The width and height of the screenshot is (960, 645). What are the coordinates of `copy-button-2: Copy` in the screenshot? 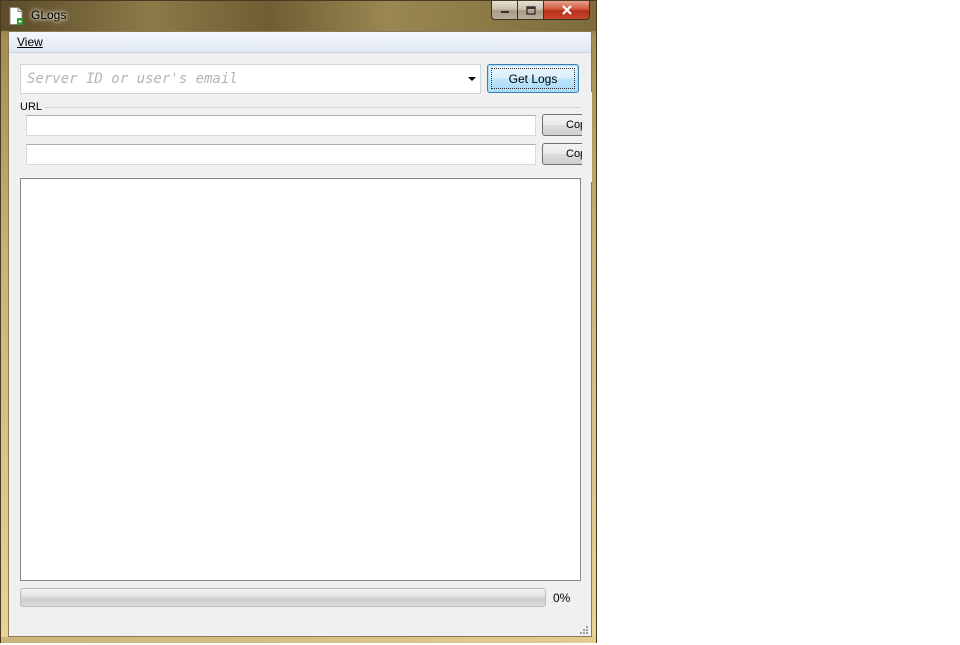 It's located at (562, 154).